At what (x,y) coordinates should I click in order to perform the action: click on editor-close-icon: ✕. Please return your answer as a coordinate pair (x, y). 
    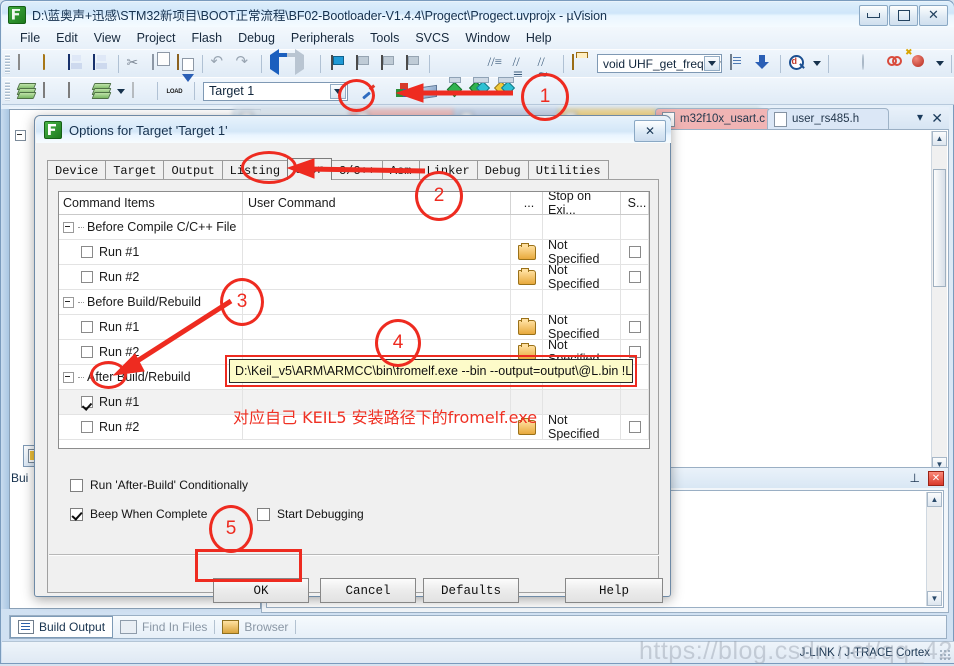
    Looking at the image, I should click on (937, 118).